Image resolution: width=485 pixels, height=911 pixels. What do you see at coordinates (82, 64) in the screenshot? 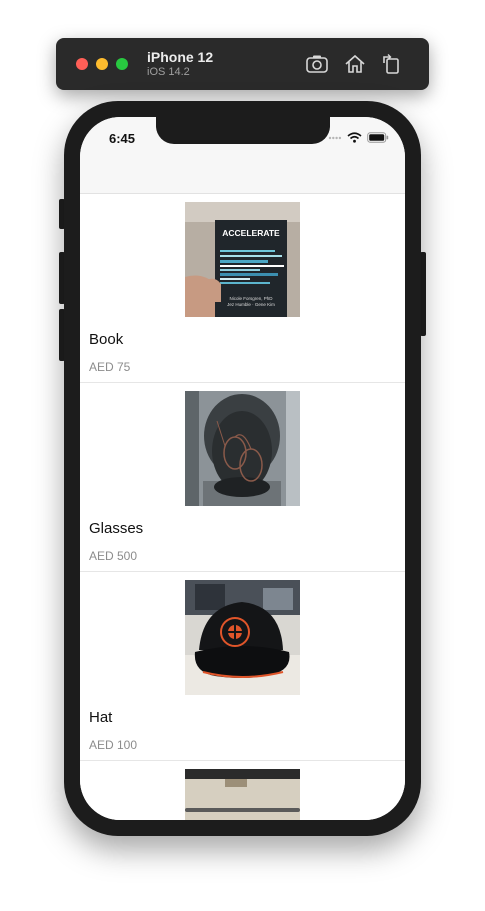
I see `close-window-button` at bounding box center [82, 64].